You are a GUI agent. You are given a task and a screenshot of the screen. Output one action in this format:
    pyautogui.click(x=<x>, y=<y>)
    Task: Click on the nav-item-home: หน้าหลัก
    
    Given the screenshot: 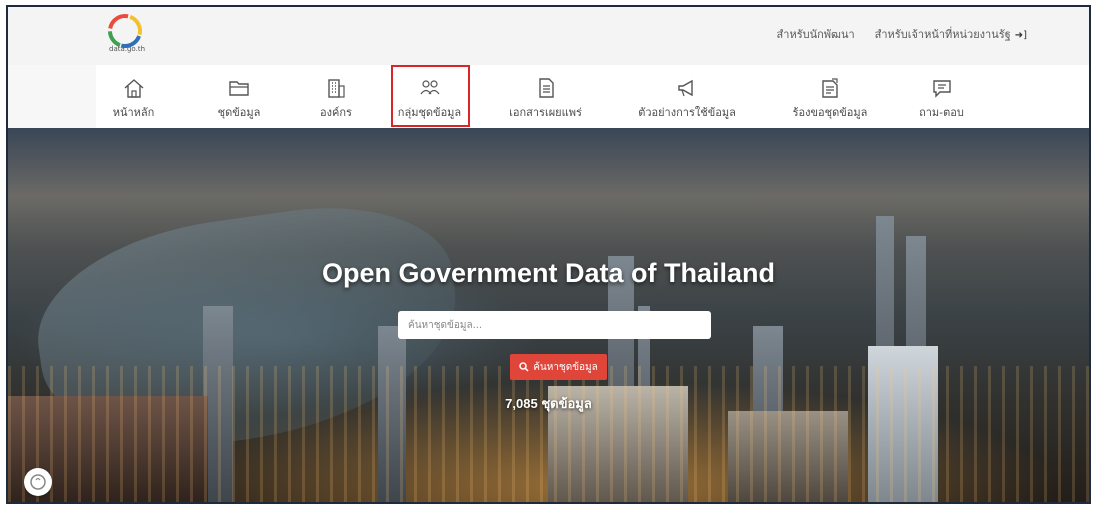 What is the action you would take?
    pyautogui.click(x=133, y=96)
    